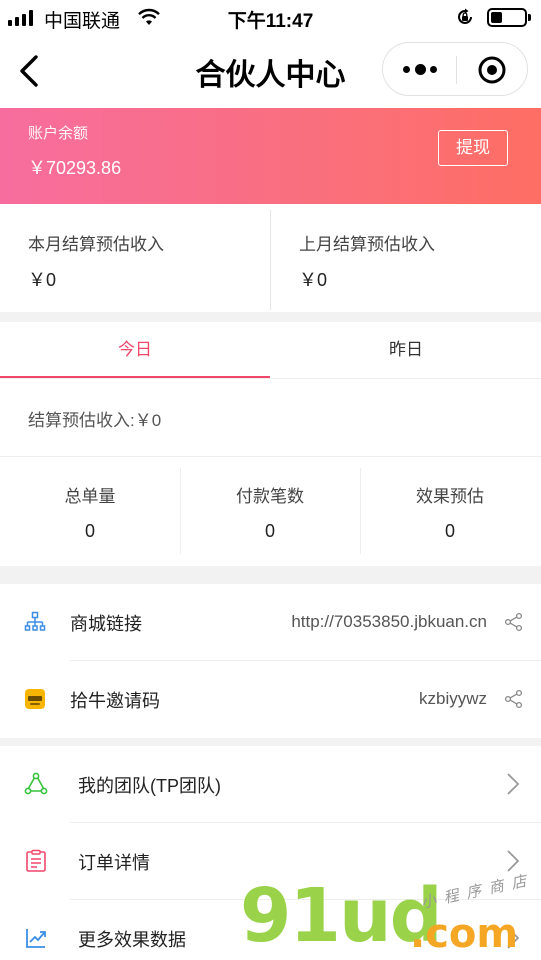  What do you see at coordinates (90, 510) in the screenshot?
I see `metric-total-orders: 总单量 0` at bounding box center [90, 510].